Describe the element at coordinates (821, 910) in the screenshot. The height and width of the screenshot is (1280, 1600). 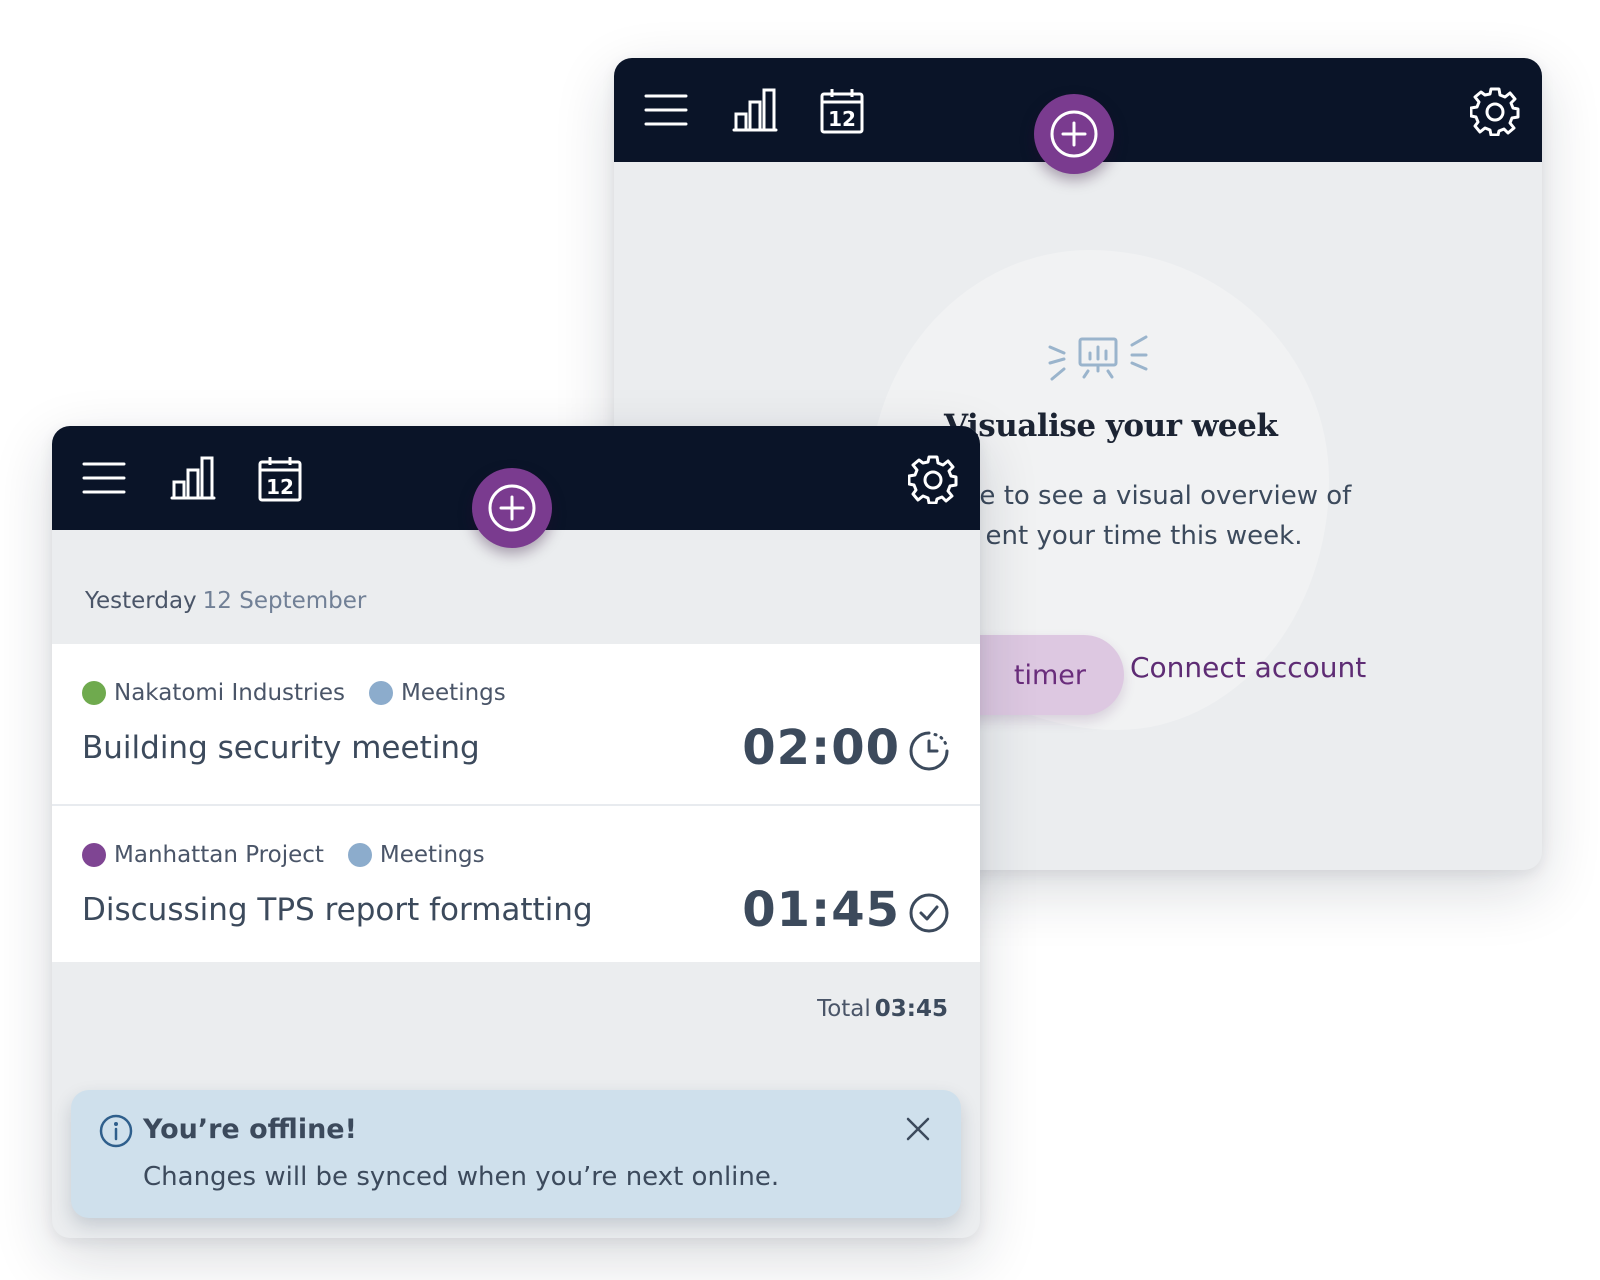
I see `entry-duration: 01:45` at that location.